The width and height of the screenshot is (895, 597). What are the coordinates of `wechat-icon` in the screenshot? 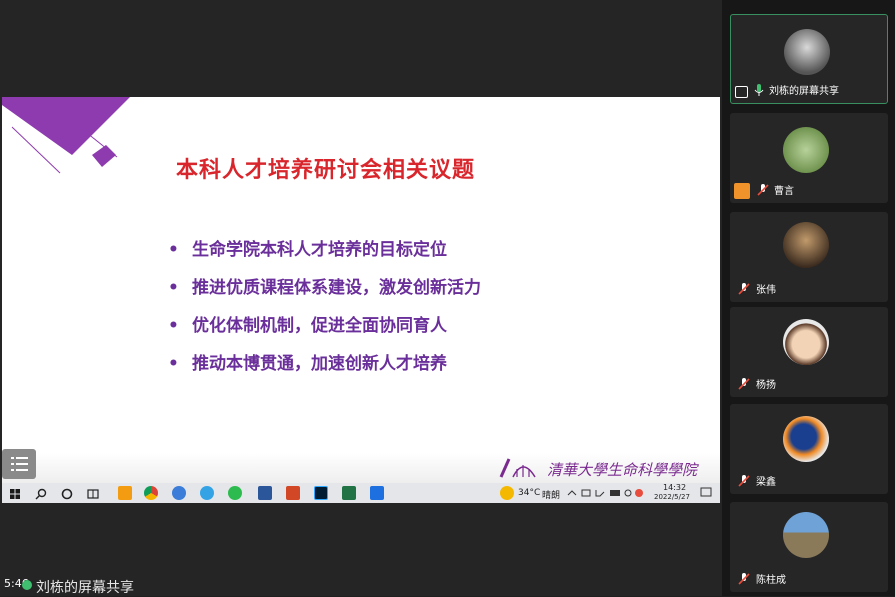 It's located at (235, 493).